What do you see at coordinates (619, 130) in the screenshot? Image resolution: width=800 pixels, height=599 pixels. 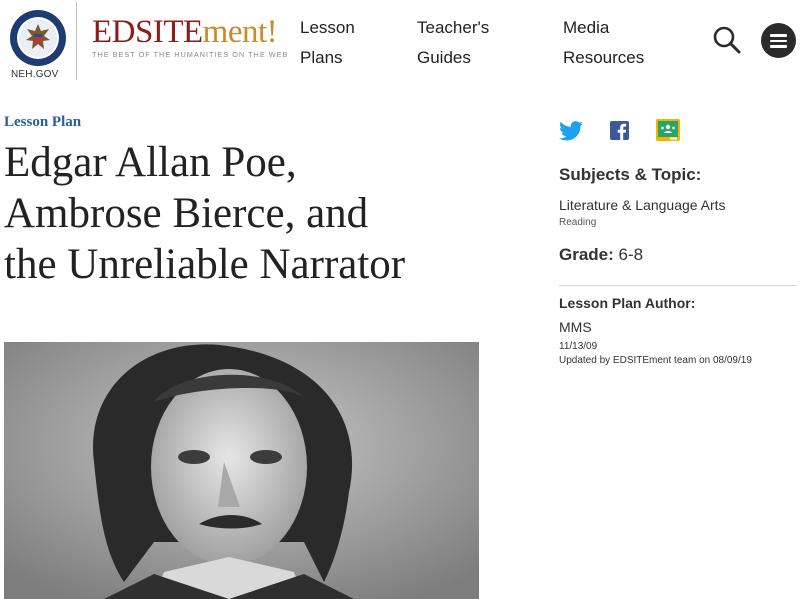 I see `facebook-icon` at bounding box center [619, 130].